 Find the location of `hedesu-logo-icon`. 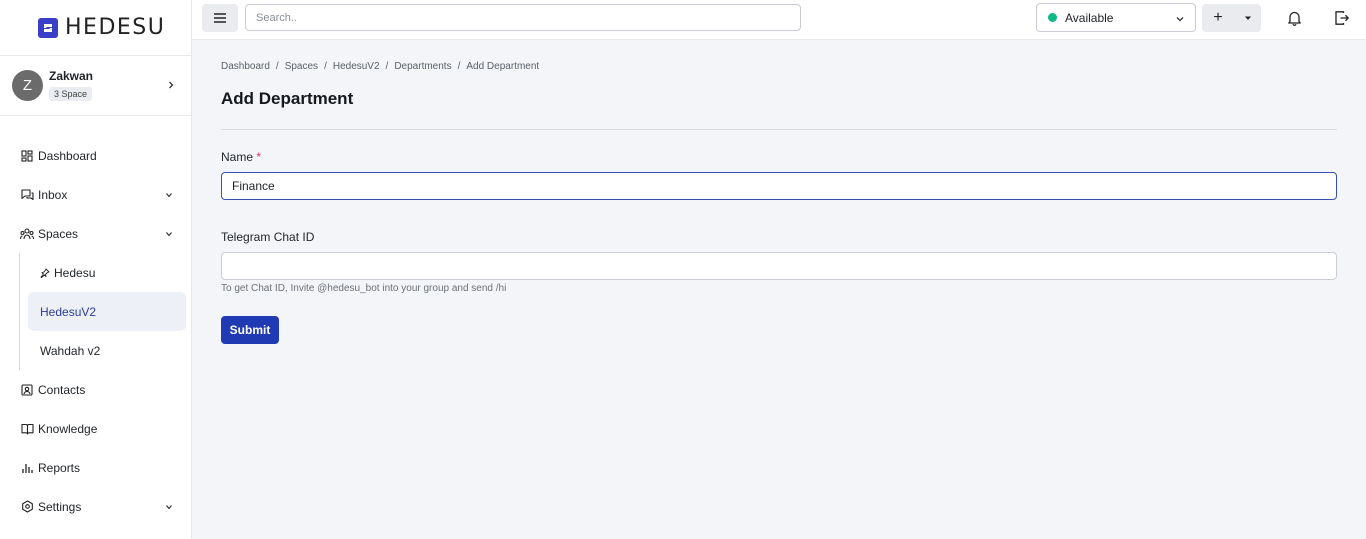

hedesu-logo-icon is located at coordinates (48, 27).